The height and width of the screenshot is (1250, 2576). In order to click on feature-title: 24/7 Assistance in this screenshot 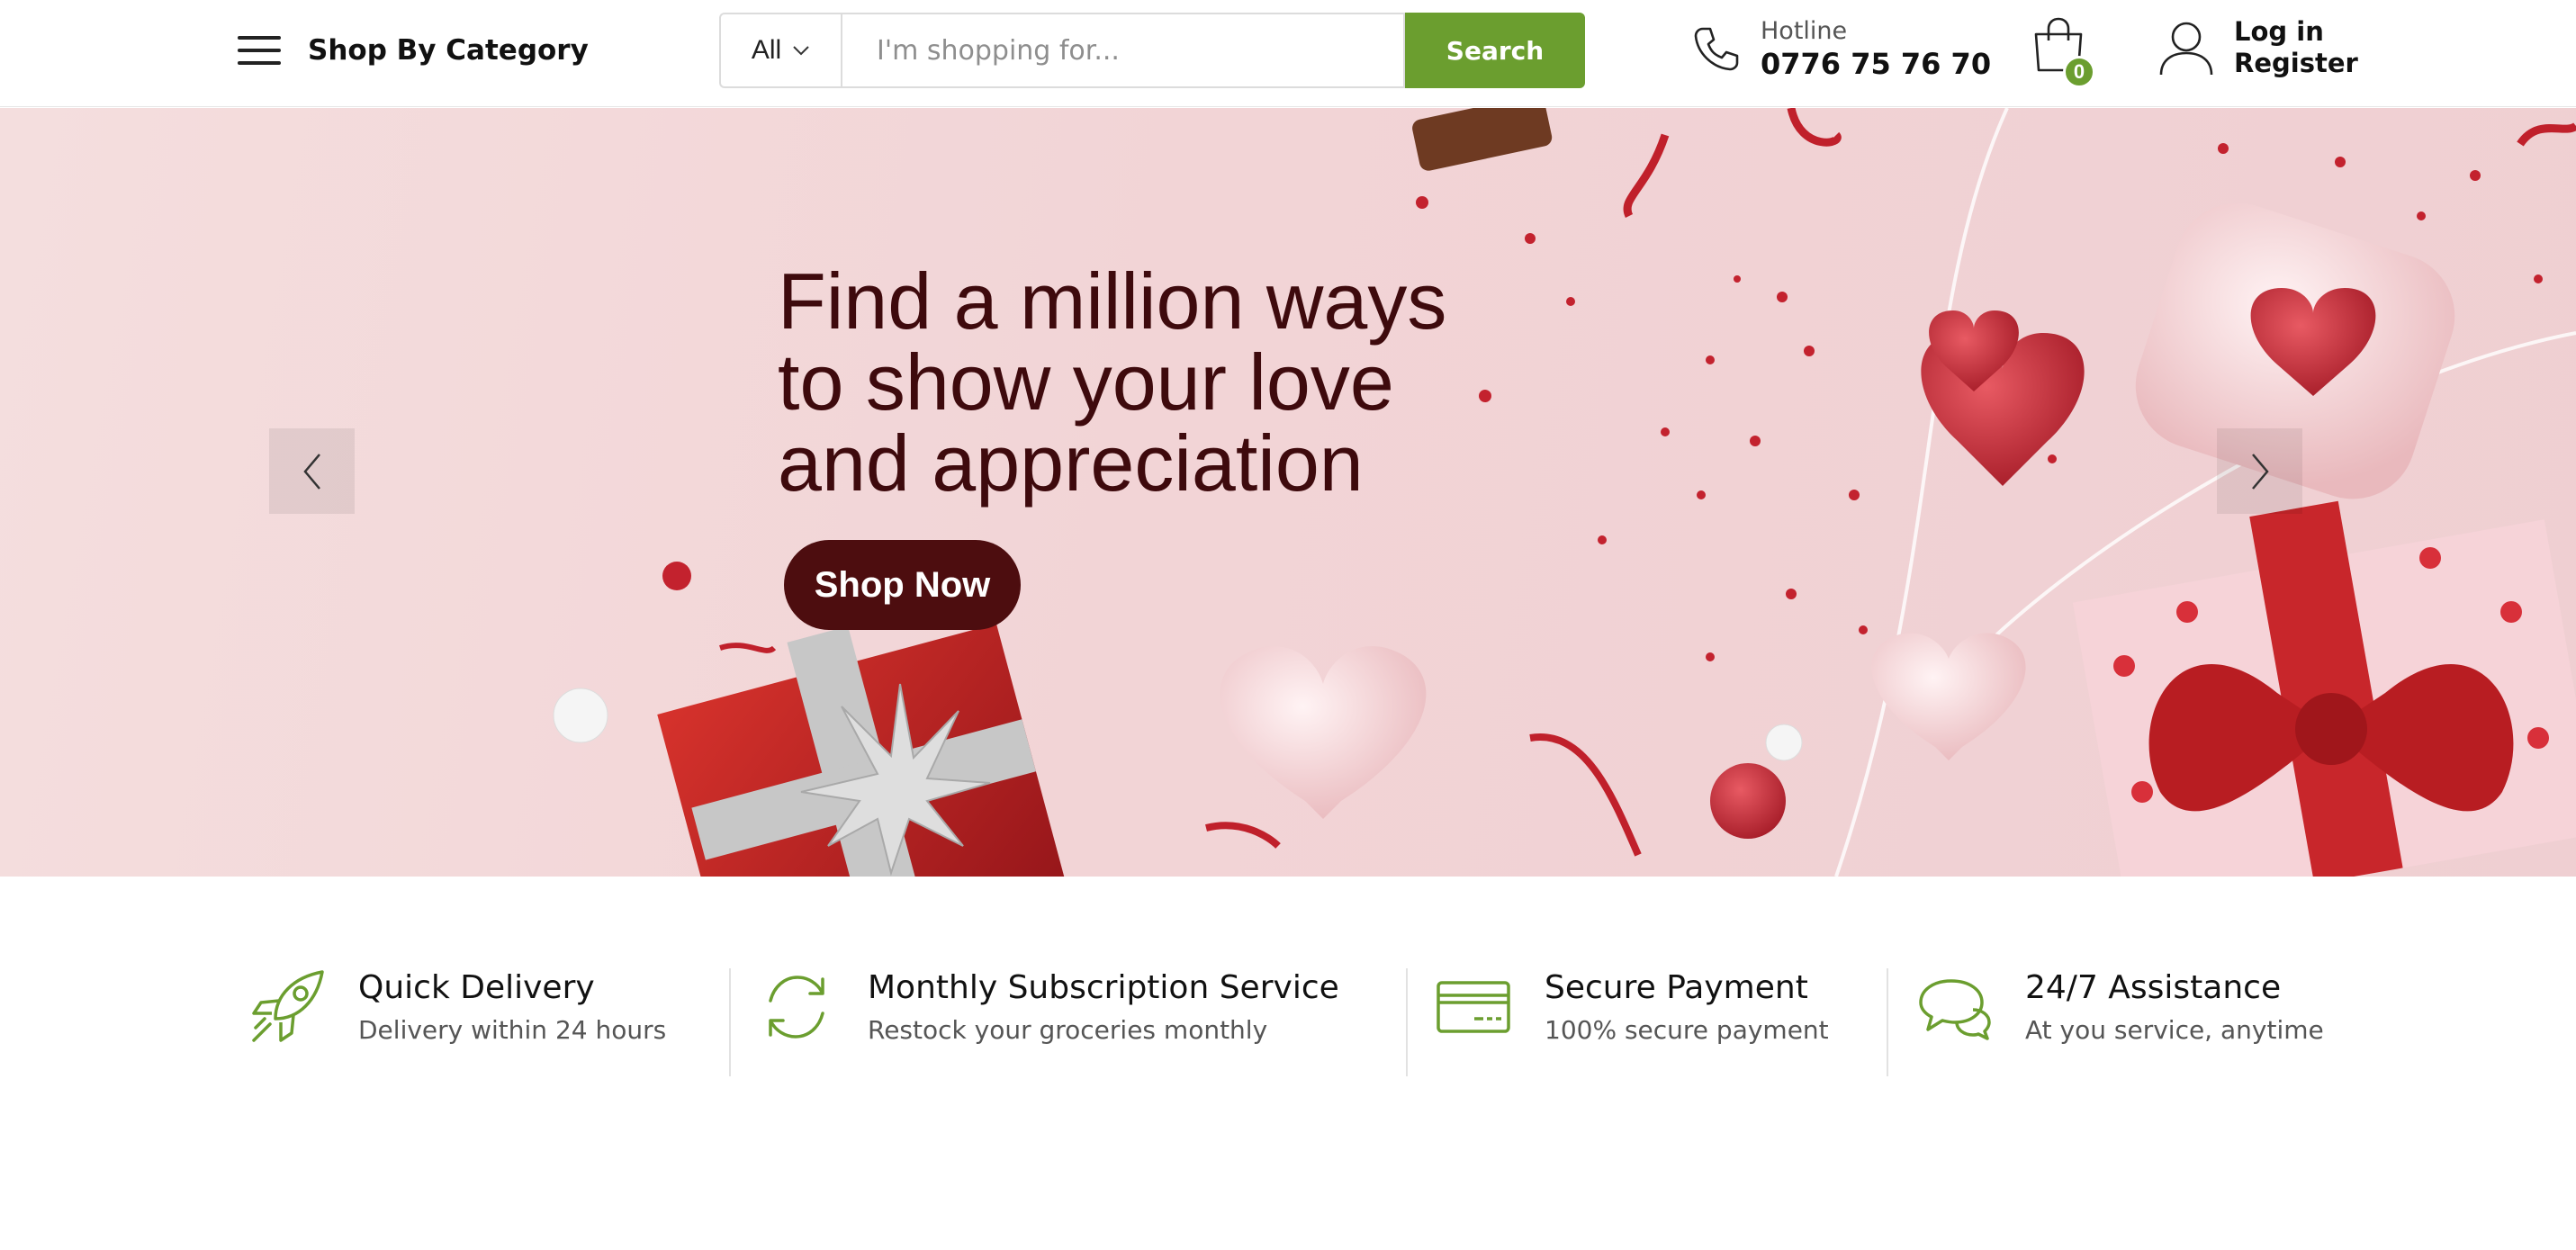, I will do `click(2153, 987)`.